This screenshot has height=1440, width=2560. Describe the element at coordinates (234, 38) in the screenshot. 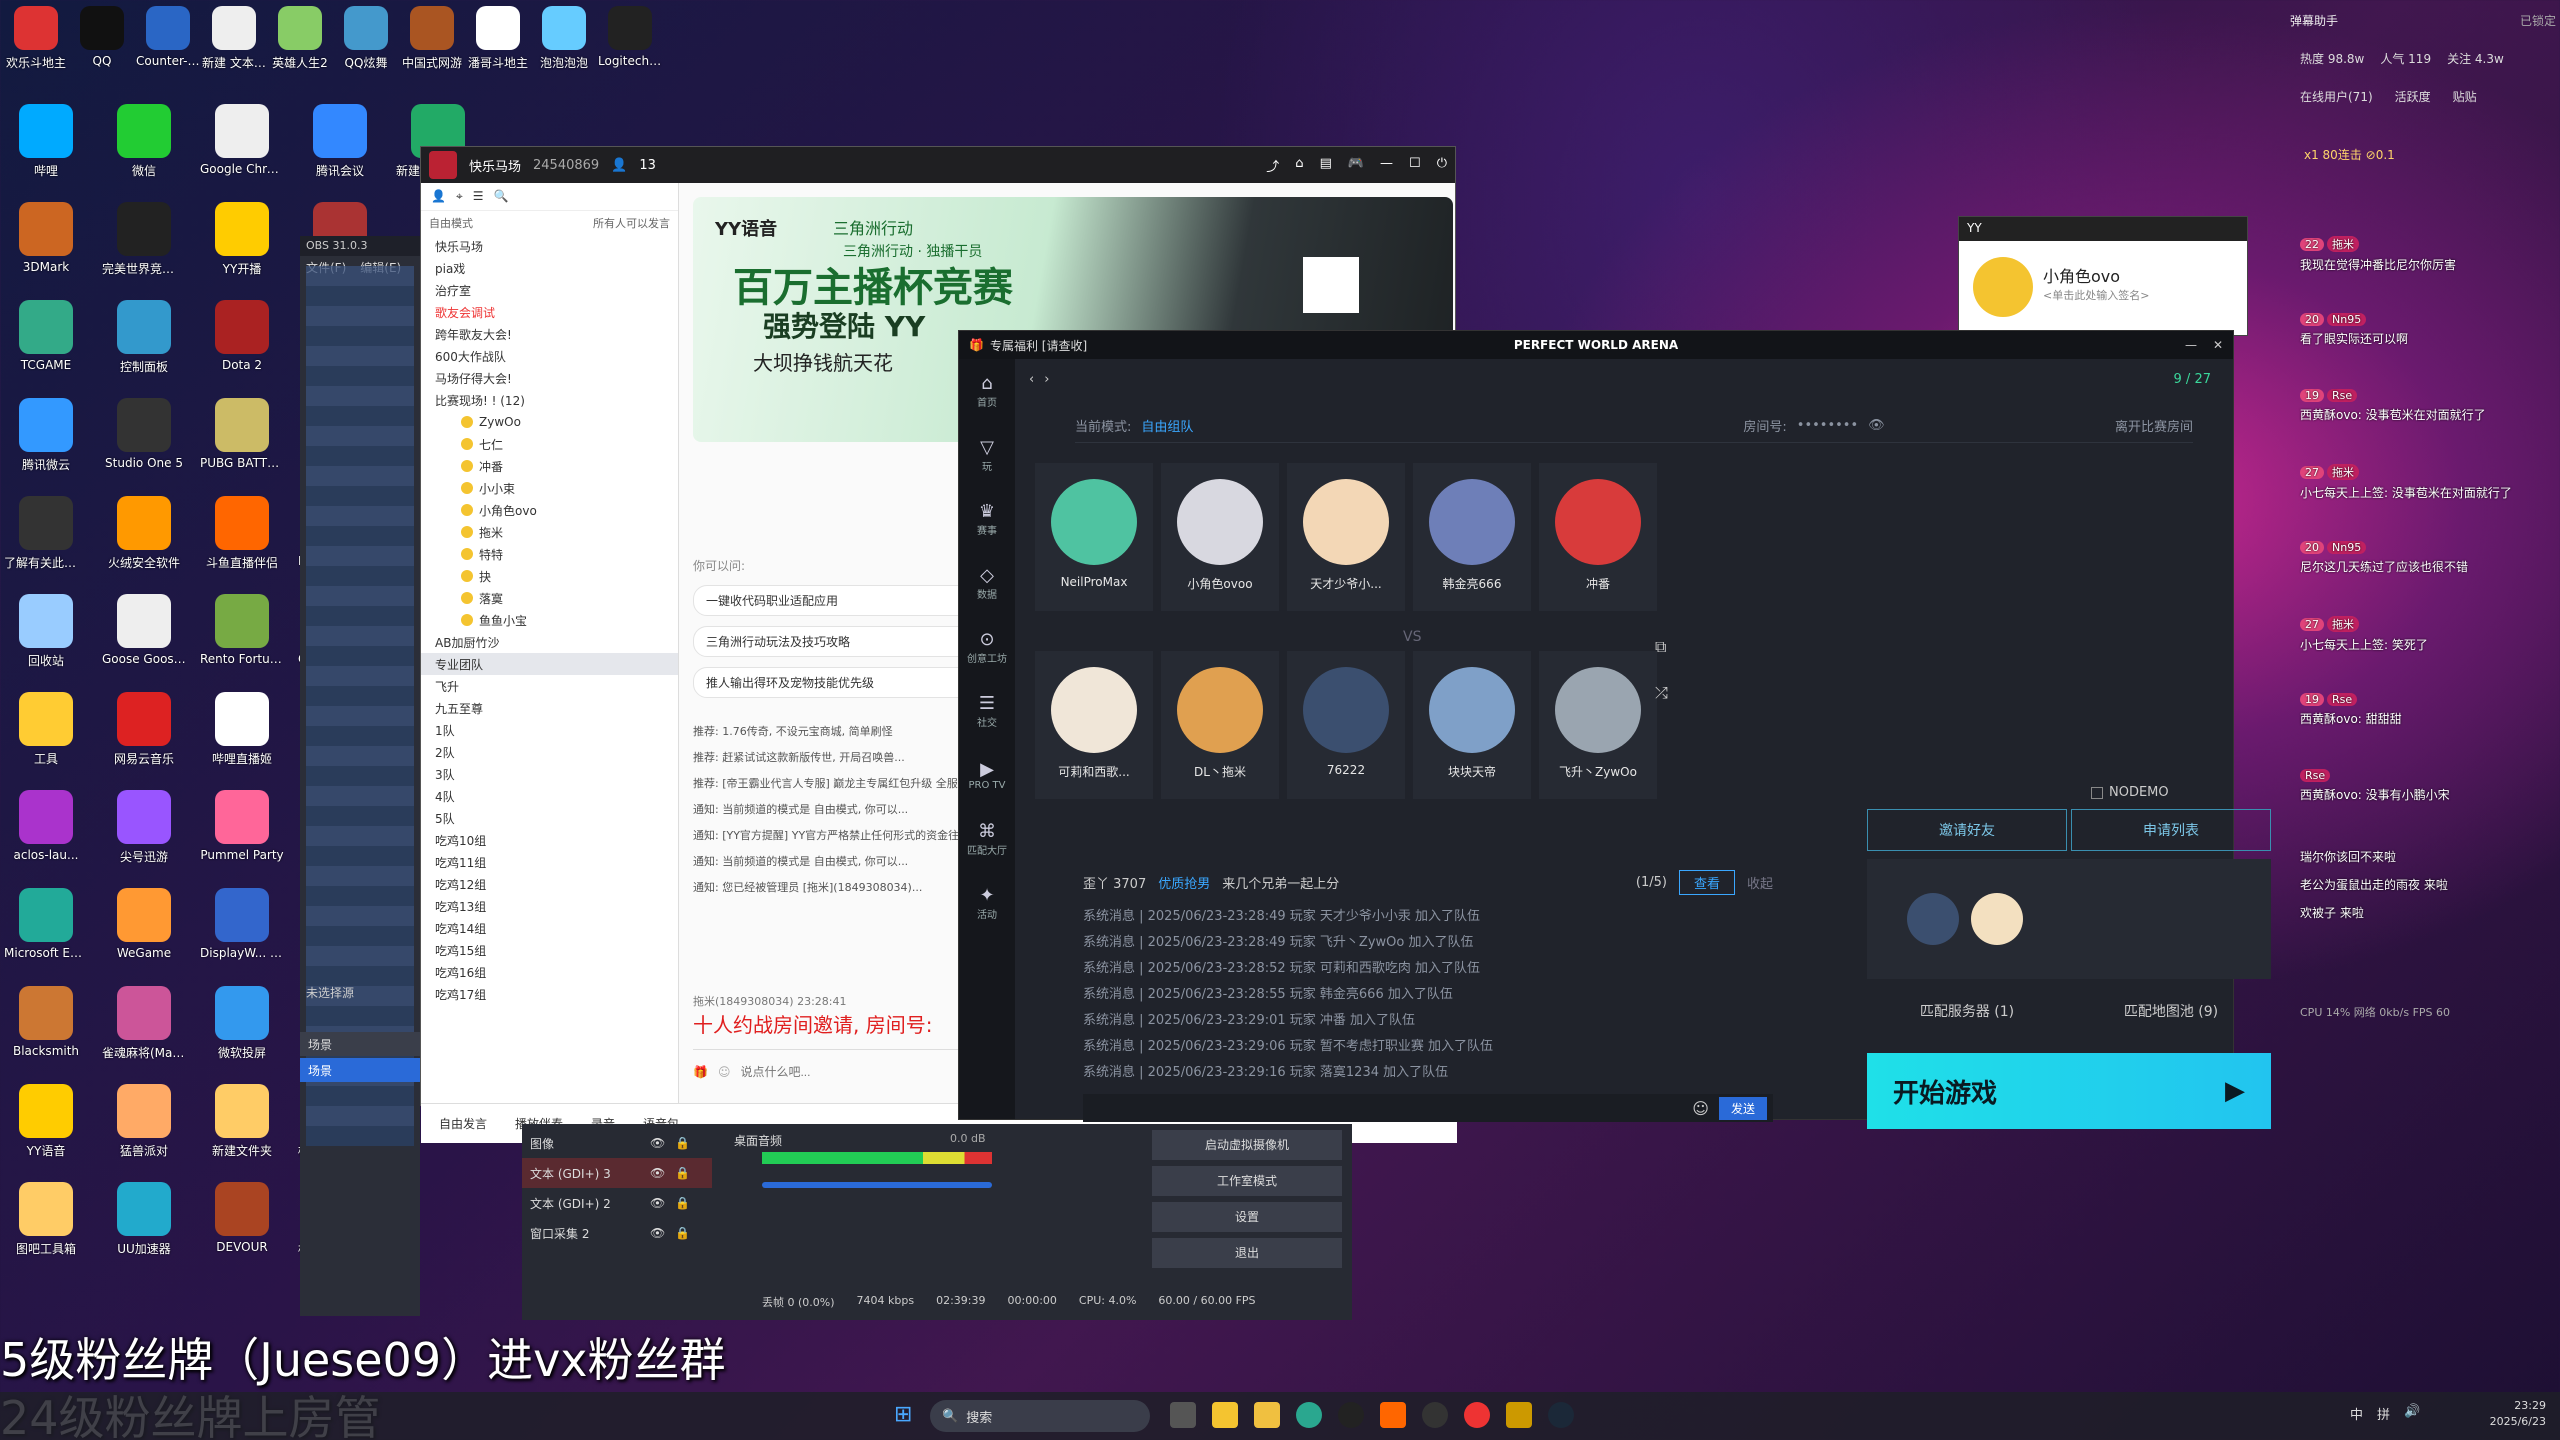

I see `desktop-icon: 新建 文本文档 (2).txt` at that location.